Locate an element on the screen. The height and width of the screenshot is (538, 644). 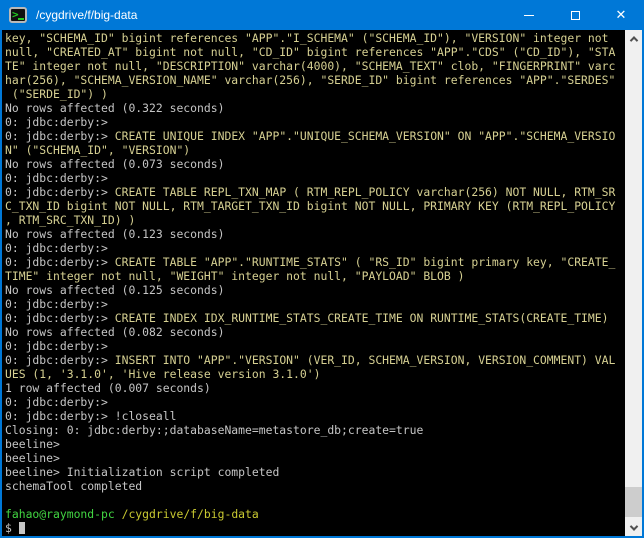
scrollbar is located at coordinates (633, 283).